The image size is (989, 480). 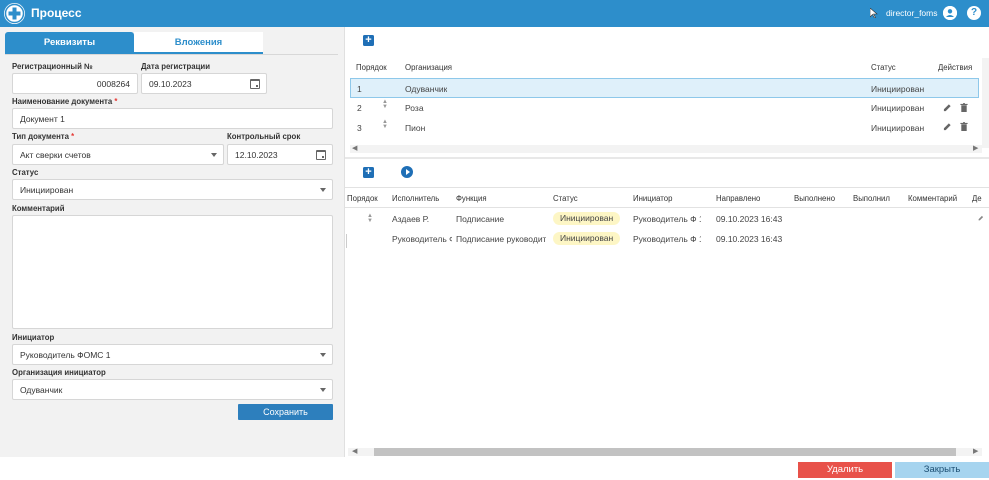 I want to click on app-header, so click(x=494, y=13).